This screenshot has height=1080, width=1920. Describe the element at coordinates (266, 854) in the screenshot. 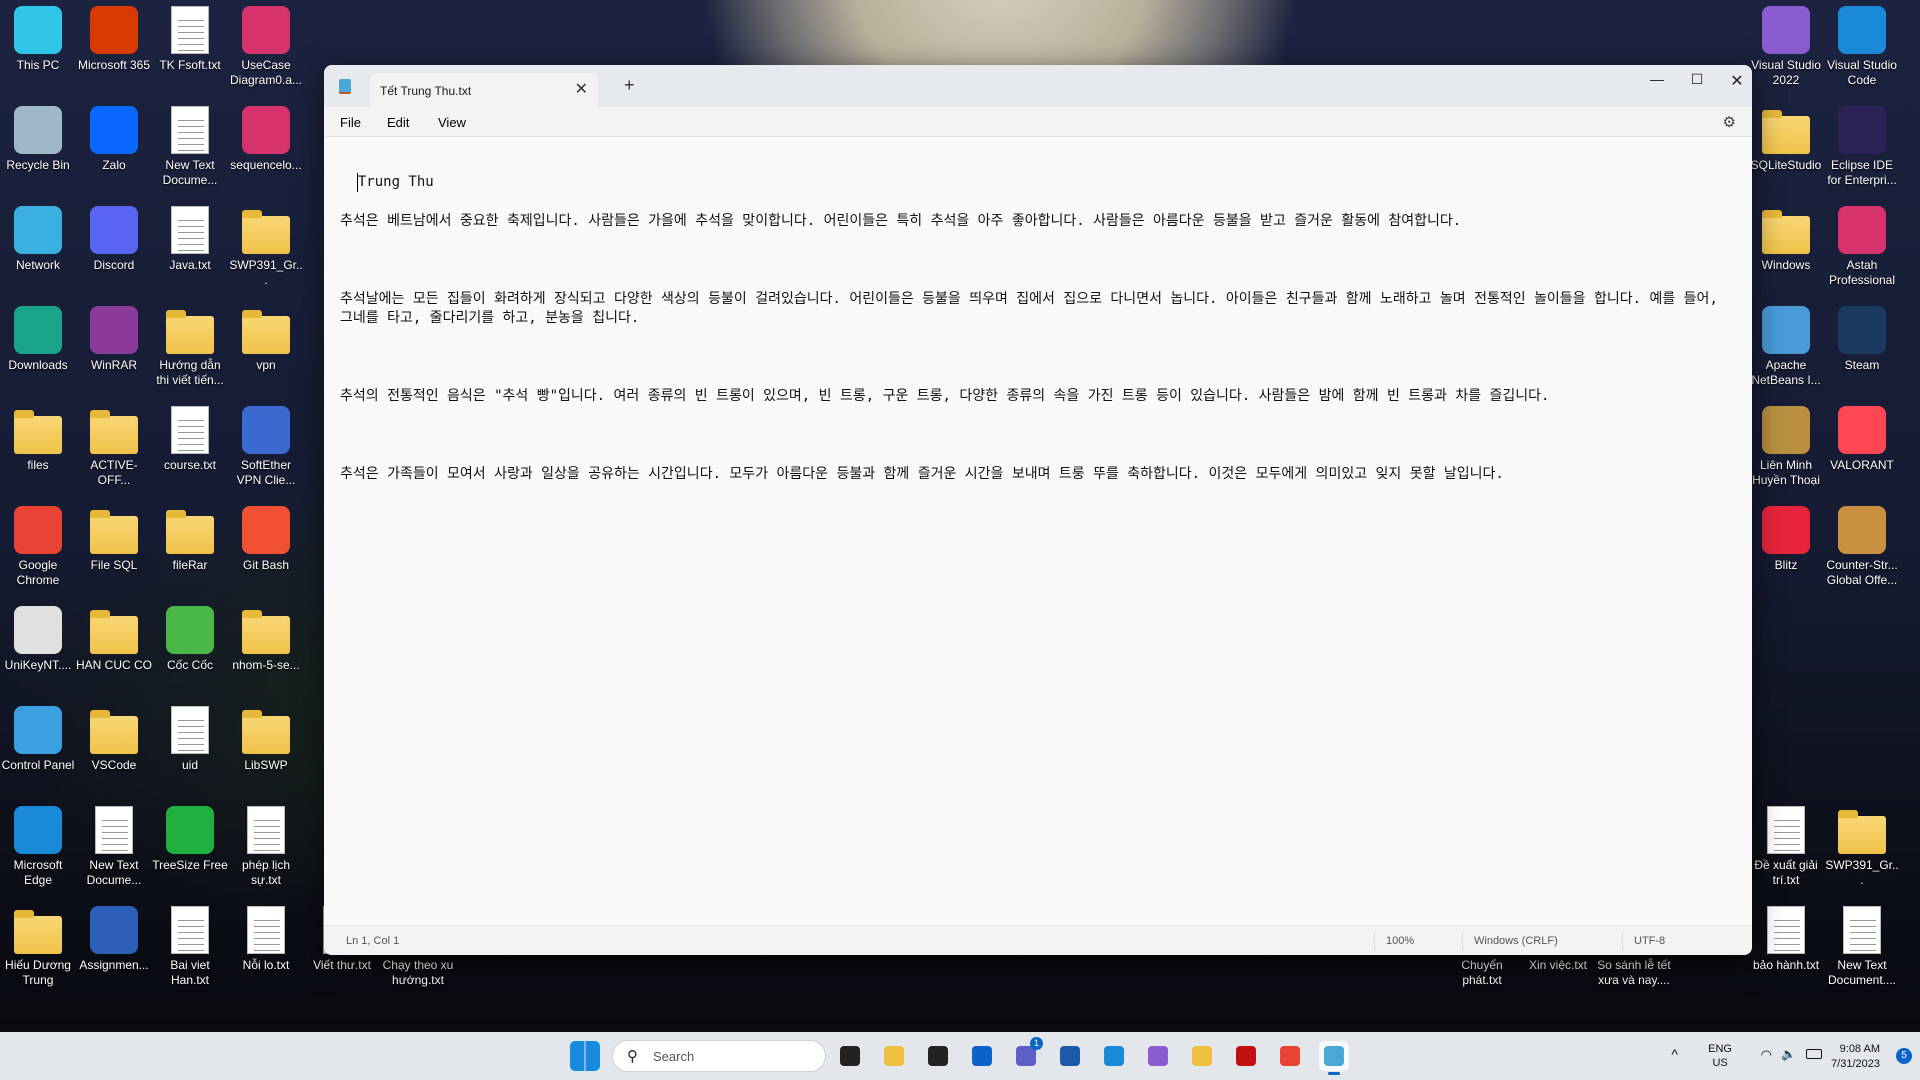

I see `desktop-icon: phép lịch sự.txt` at that location.